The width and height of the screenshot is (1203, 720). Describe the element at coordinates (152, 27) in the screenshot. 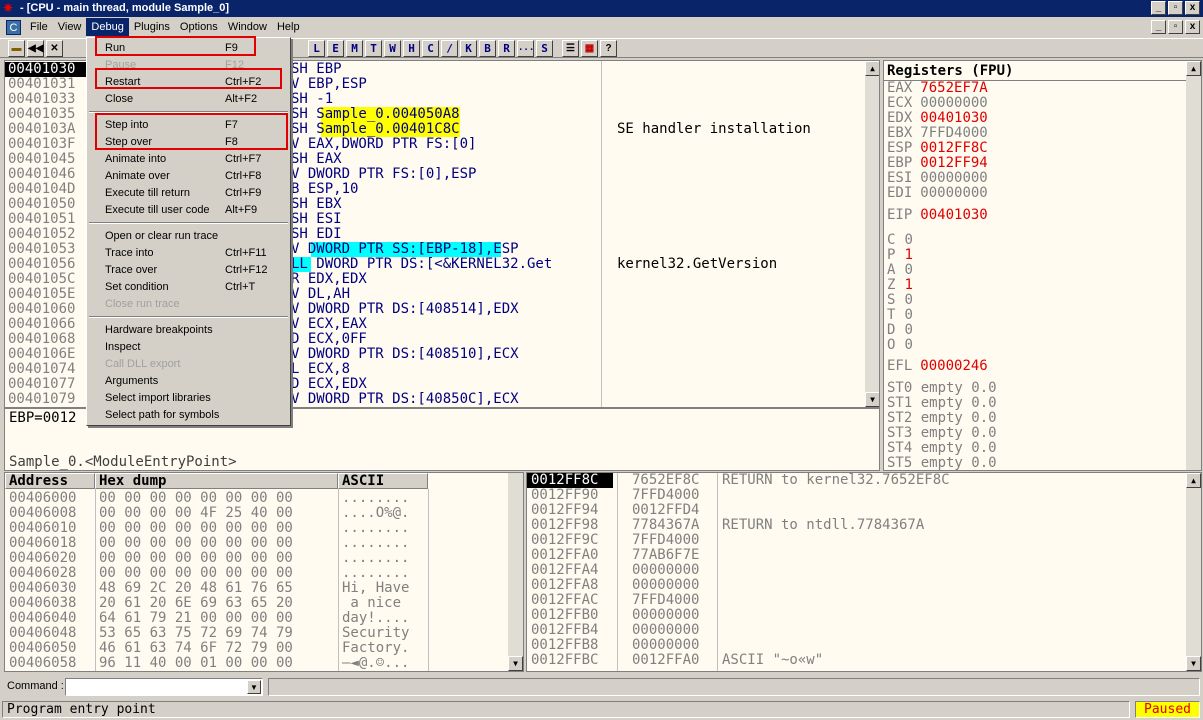

I see `menu-plugins: Plugins` at that location.